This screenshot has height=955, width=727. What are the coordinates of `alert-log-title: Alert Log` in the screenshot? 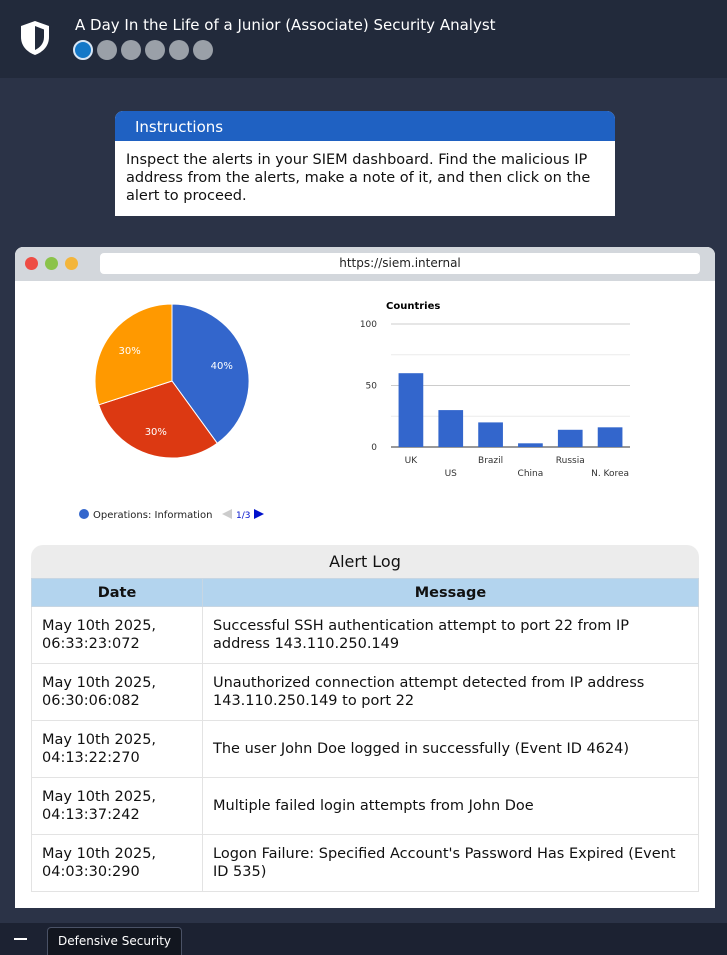 It's located at (365, 561).